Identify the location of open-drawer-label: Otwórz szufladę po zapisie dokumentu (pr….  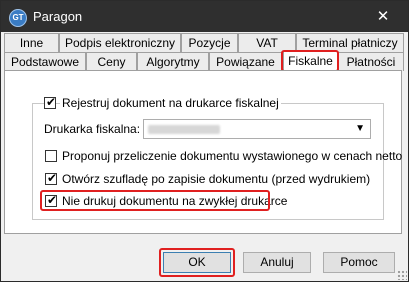
(216, 179).